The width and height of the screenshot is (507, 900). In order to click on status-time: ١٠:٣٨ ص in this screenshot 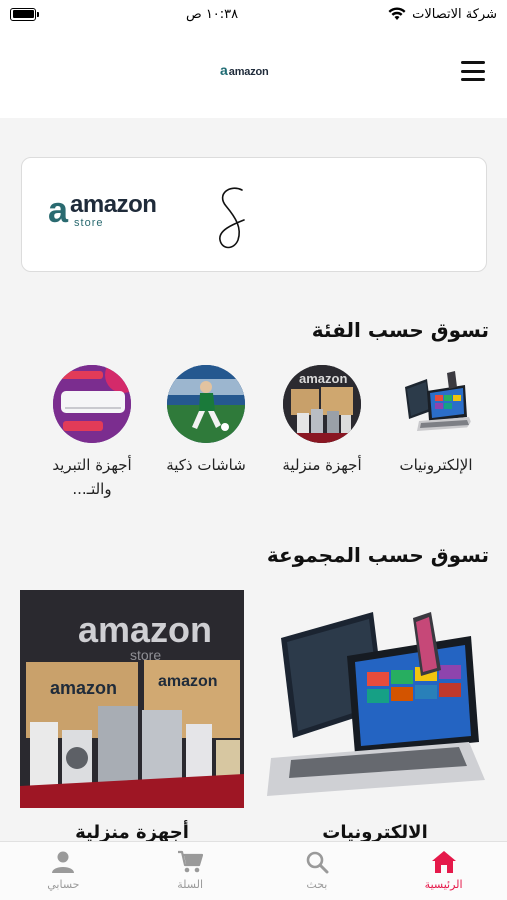, I will do `click(212, 14)`.